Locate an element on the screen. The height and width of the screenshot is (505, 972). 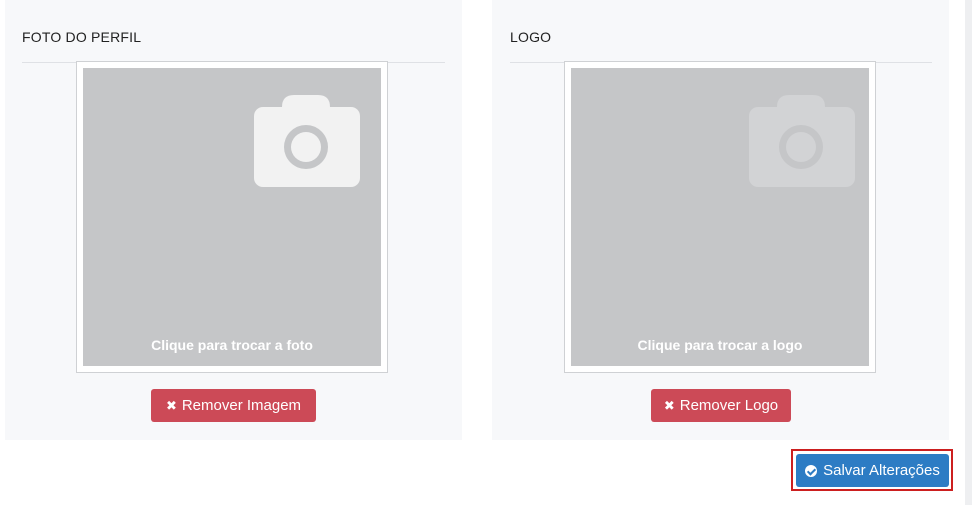
logo-caption: Clique para trocar a logo is located at coordinates (720, 345).